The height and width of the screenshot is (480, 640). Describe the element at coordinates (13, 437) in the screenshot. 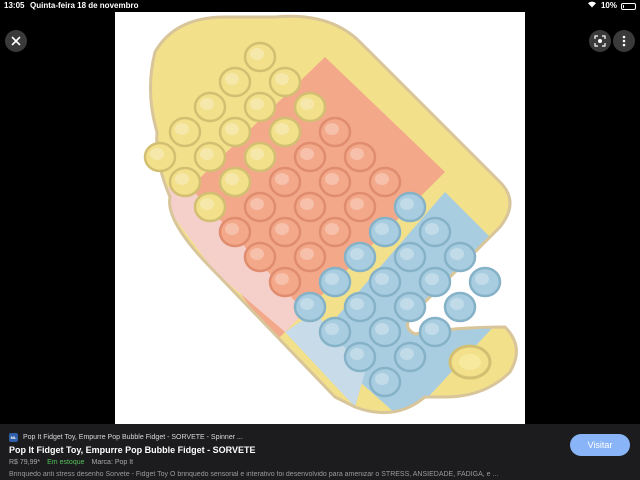

I see `site-favicon-icon: ML` at that location.